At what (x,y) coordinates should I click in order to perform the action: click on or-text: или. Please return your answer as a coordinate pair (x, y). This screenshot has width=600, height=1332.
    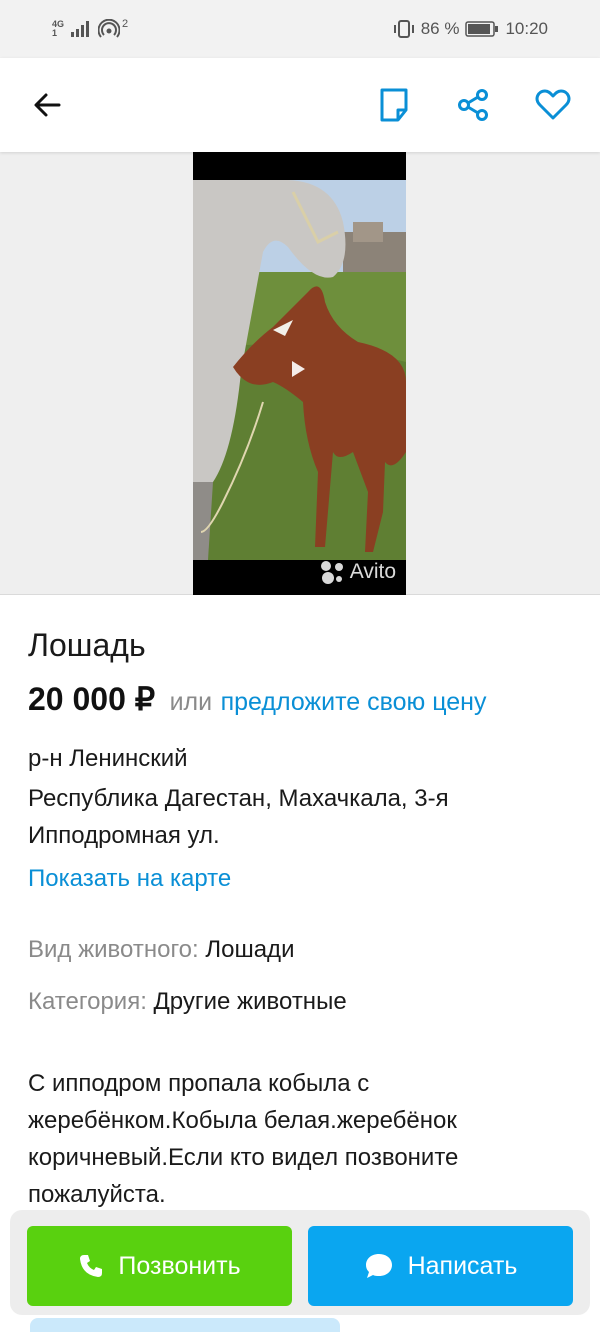
    Looking at the image, I should click on (191, 702).